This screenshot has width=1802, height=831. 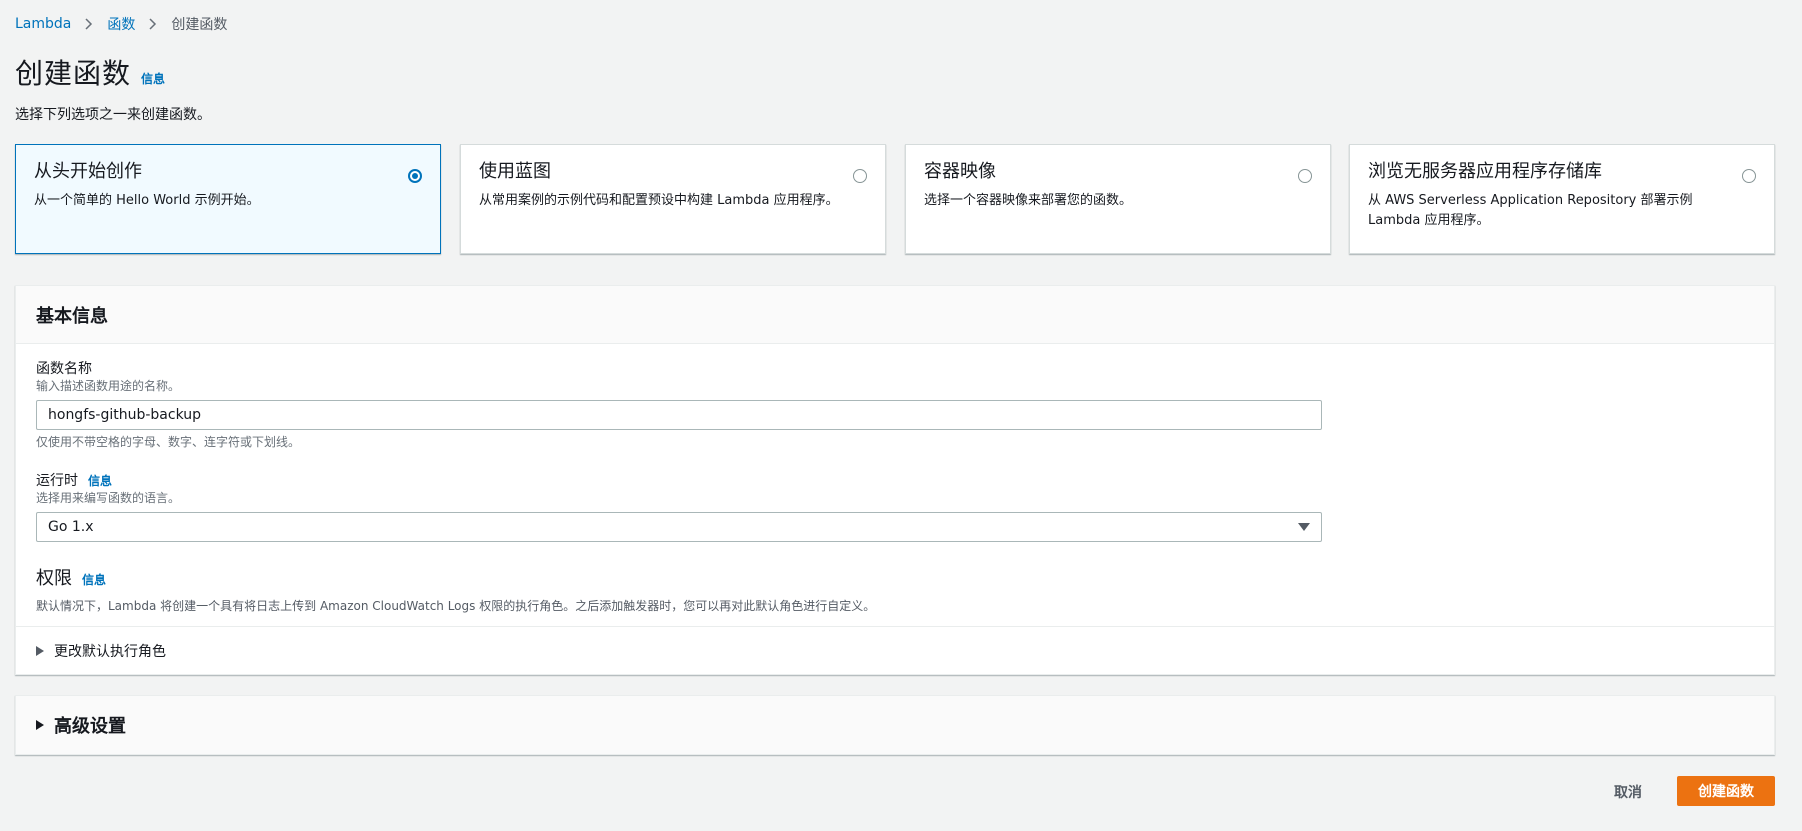 I want to click on advanced-settings-title: 高级设置, so click(x=90, y=726).